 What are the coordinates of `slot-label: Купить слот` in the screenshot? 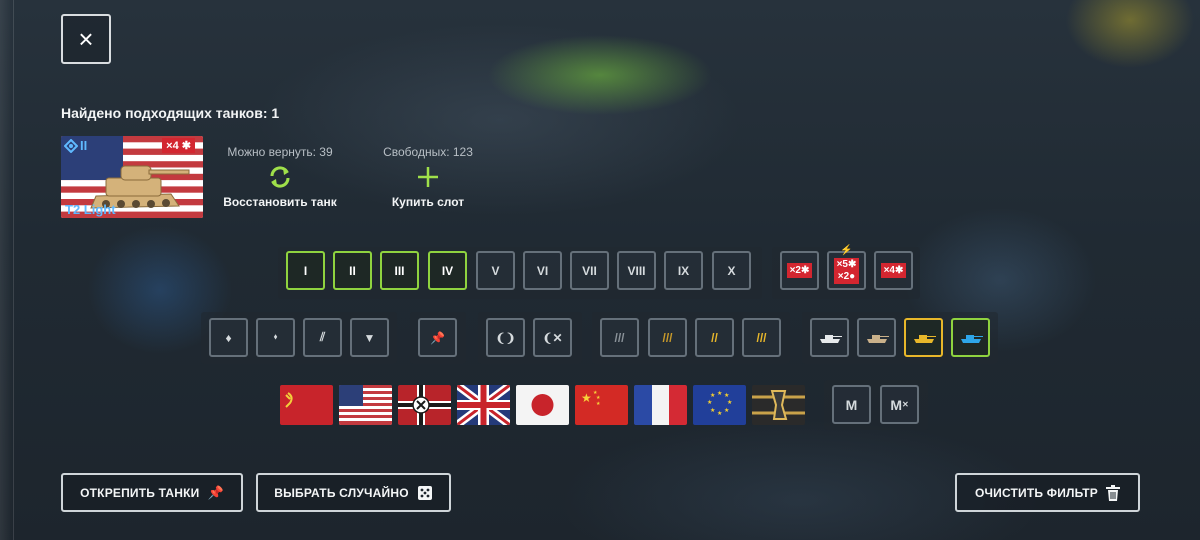 It's located at (428, 202).